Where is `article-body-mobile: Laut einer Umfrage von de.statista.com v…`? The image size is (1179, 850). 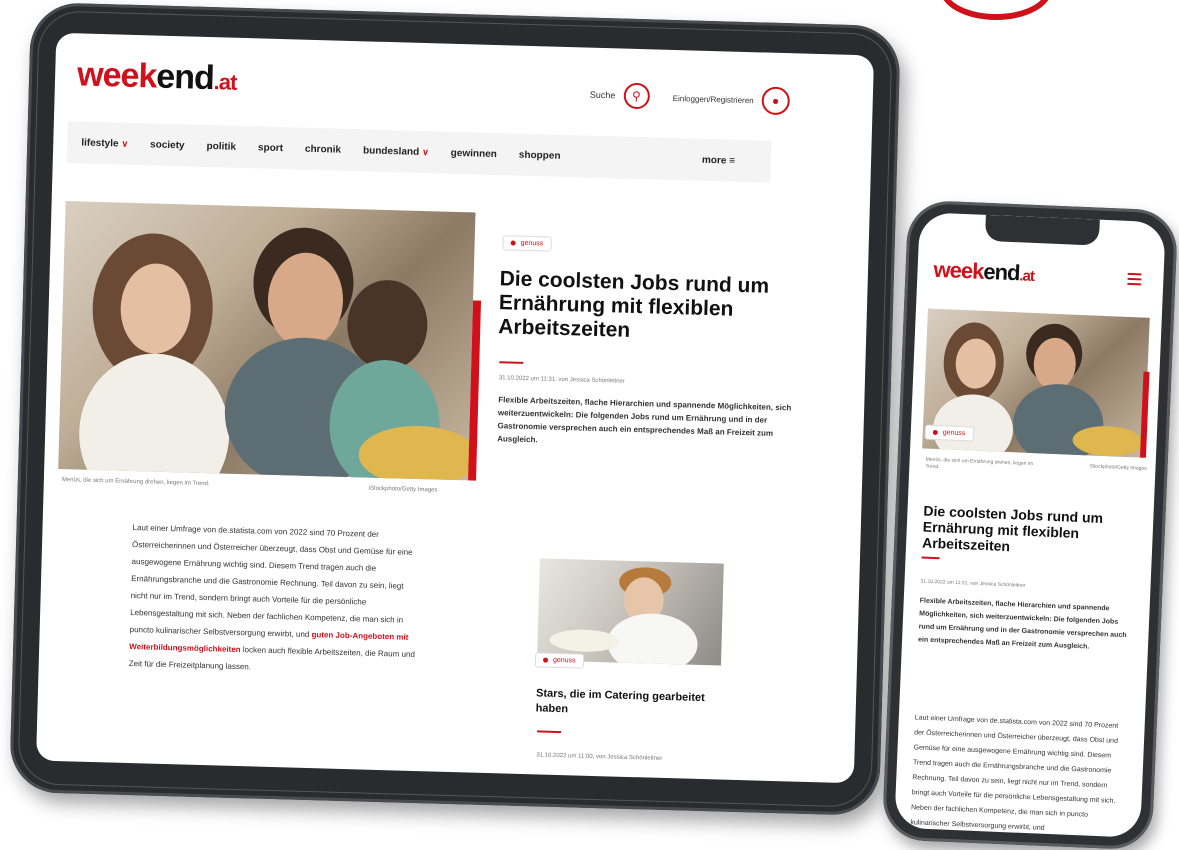 article-body-mobile: Laut einer Umfrage von de.statista.com v… is located at coordinates (1014, 773).